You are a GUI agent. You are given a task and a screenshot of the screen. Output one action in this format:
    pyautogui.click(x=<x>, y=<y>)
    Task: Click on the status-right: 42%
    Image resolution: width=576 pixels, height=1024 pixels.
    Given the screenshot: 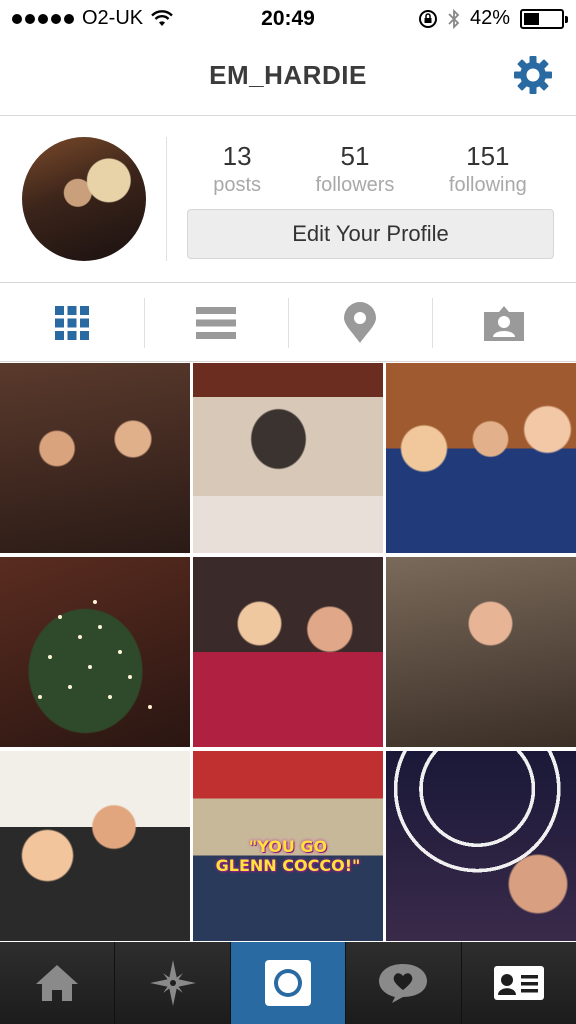 What is the action you would take?
    pyautogui.click(x=493, y=18)
    